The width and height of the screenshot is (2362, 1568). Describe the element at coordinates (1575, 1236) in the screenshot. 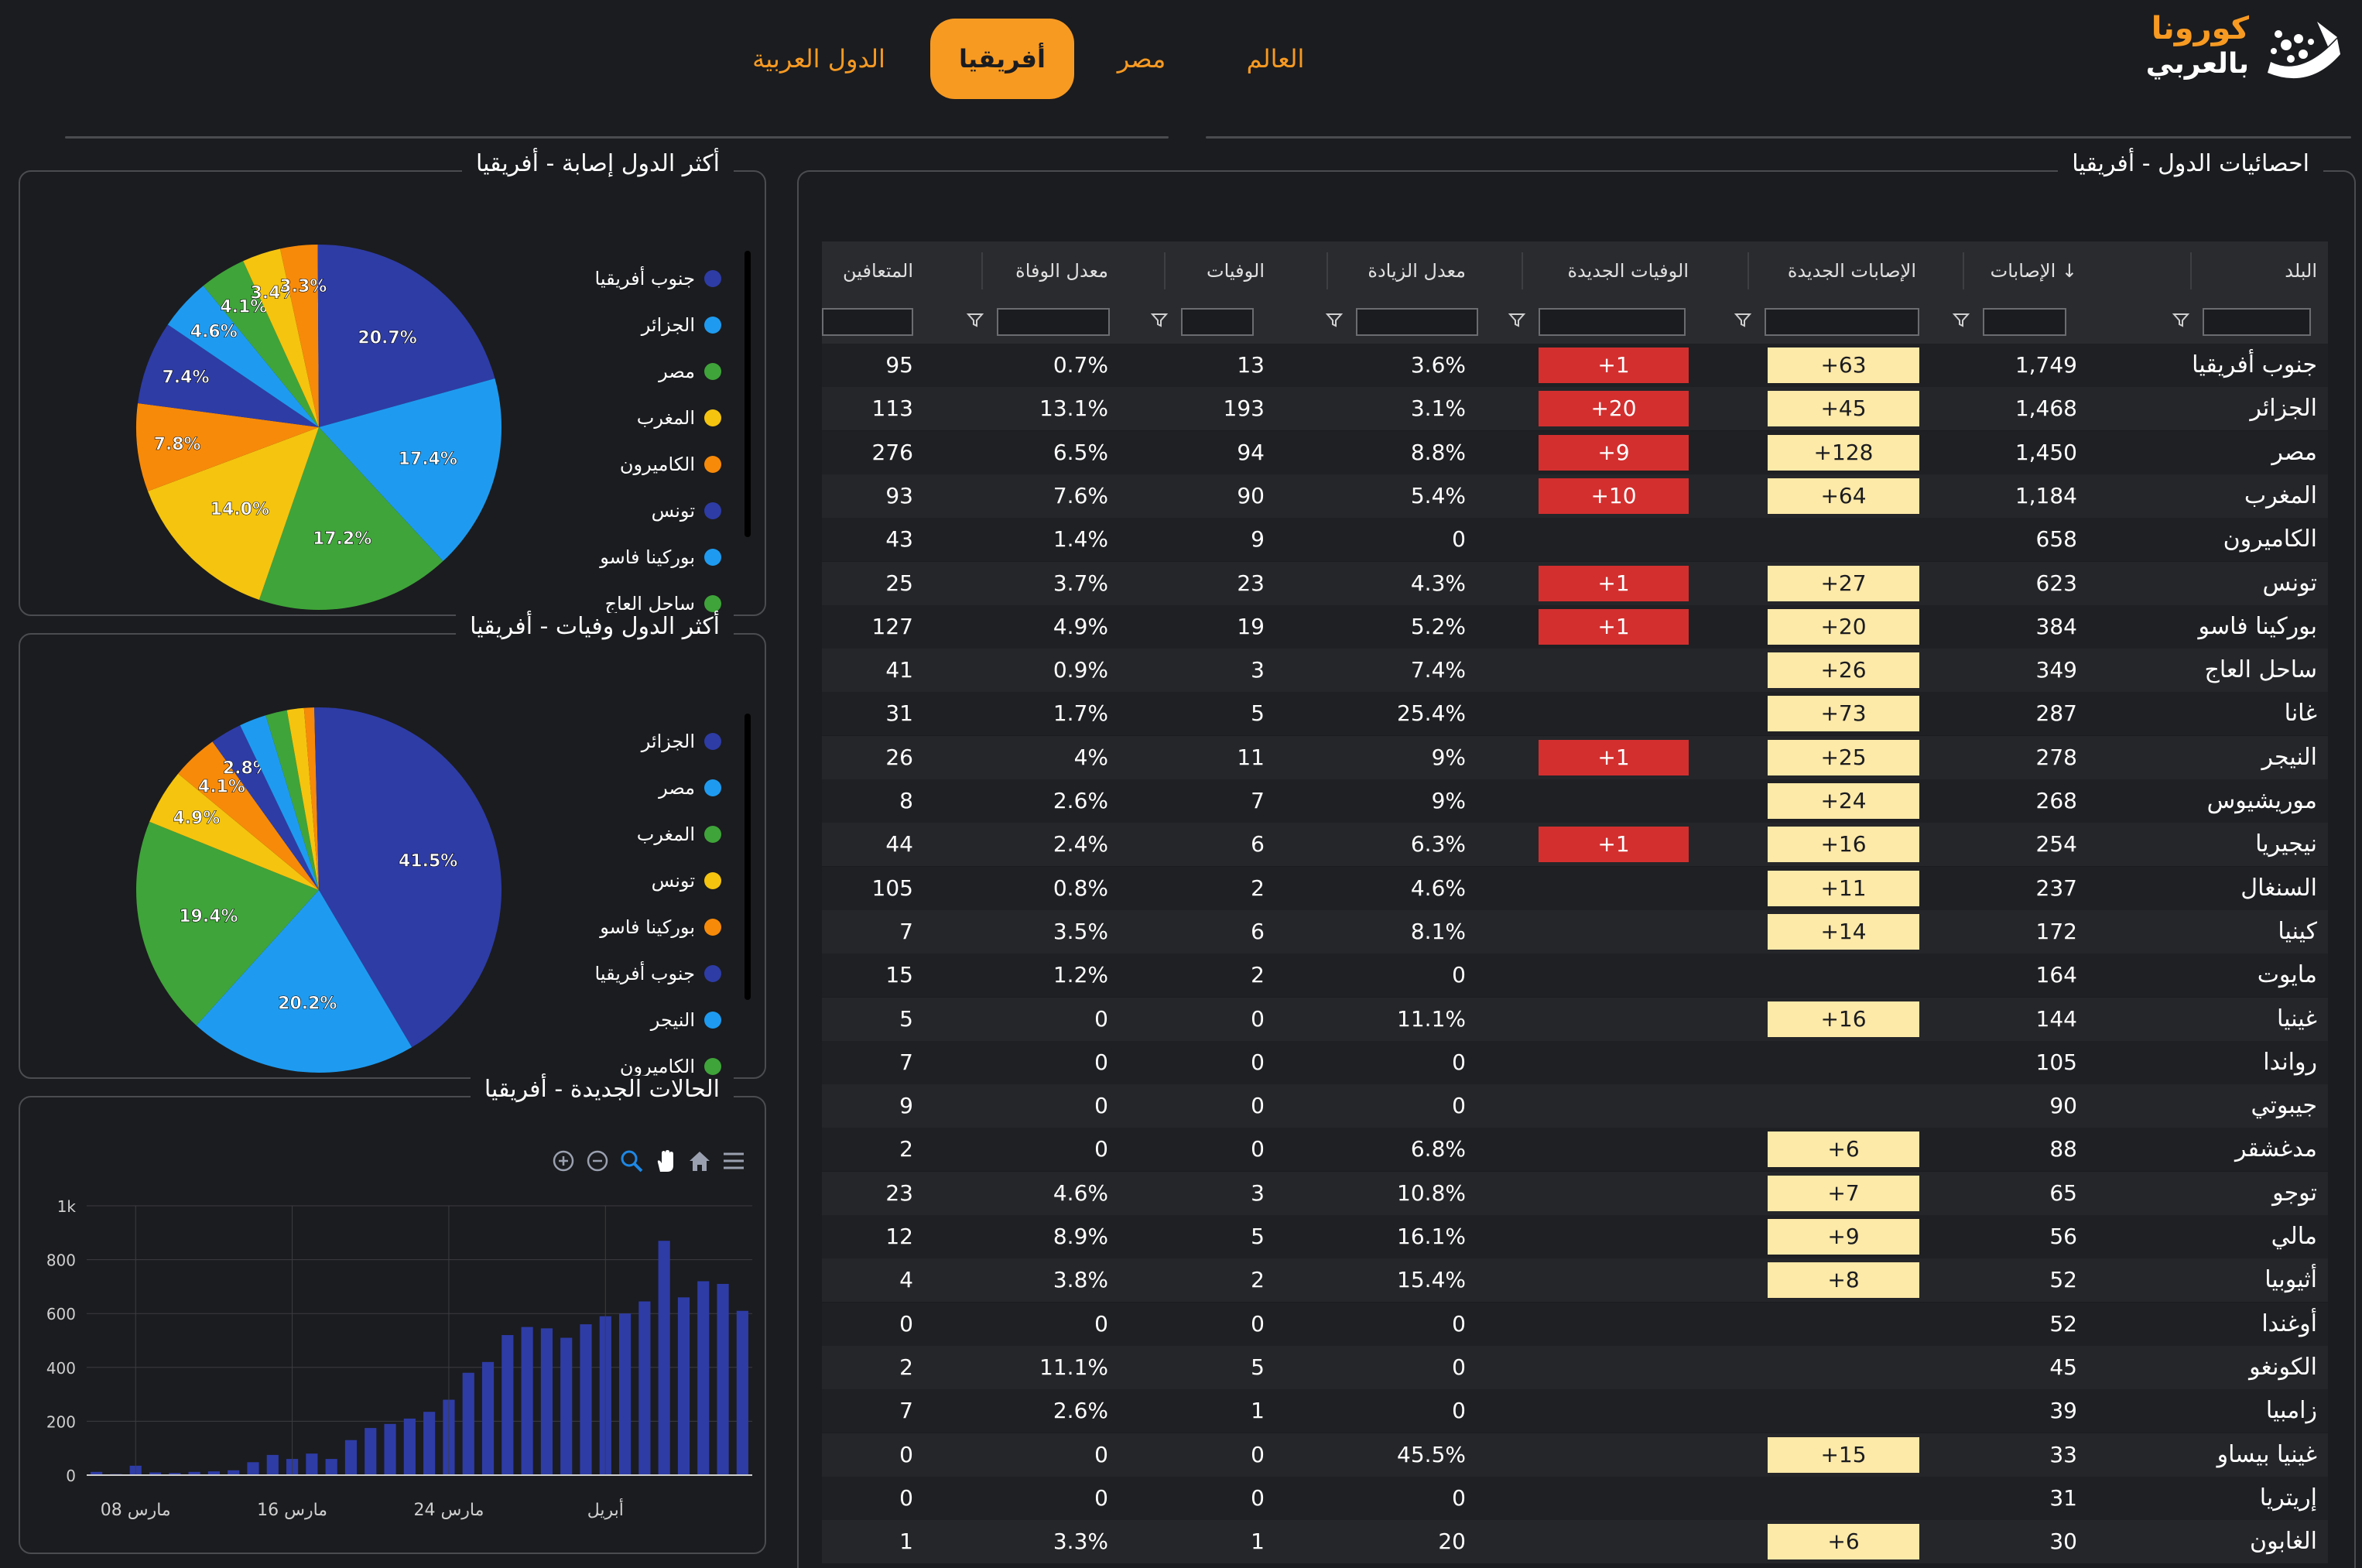

I see `table-row: مالي 56 +9 16.1% 5 8.9% 12` at that location.